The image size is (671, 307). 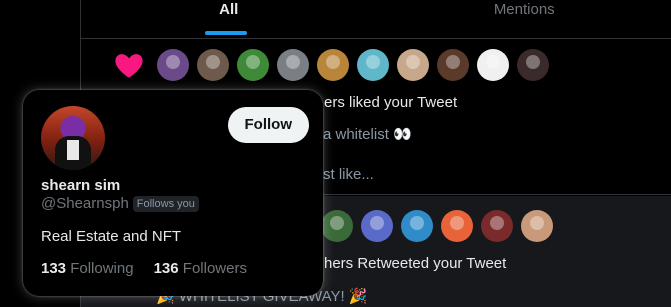 What do you see at coordinates (54, 268) in the screenshot?
I see `following-count: 133` at bounding box center [54, 268].